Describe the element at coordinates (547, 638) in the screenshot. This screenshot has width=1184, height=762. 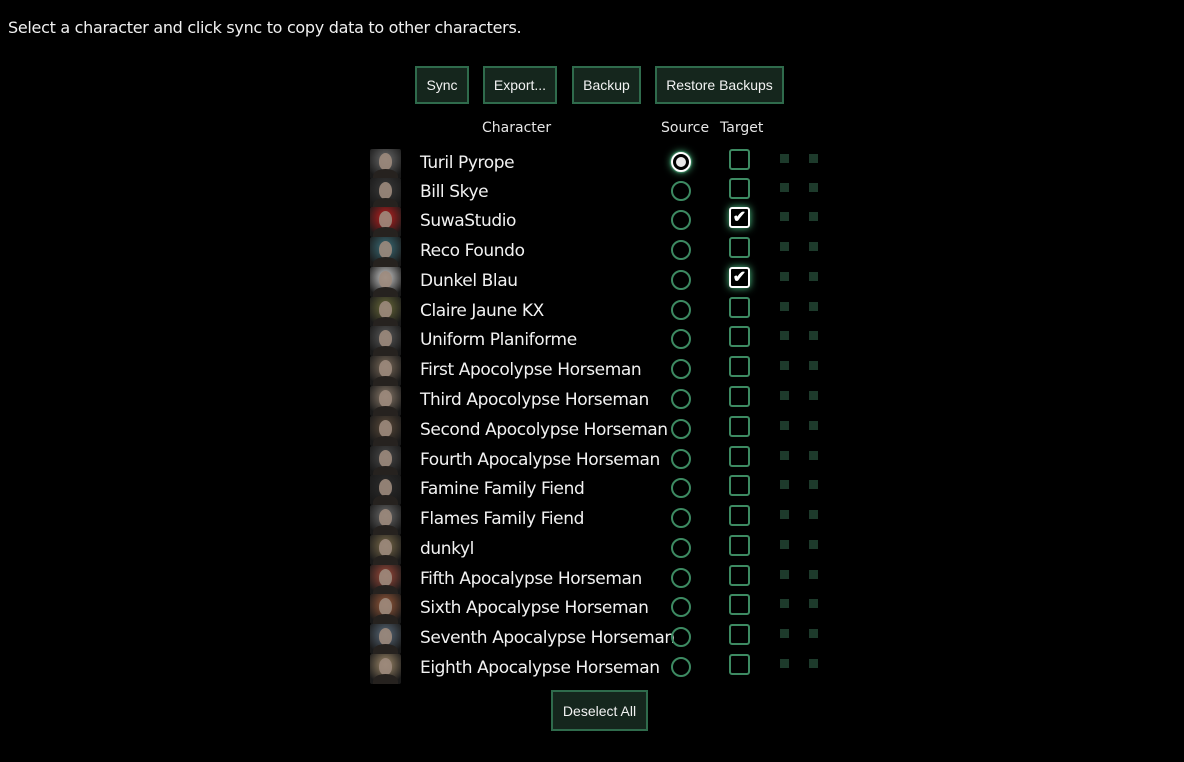
I see `character-name: Seventh Apocalypse Horseman` at that location.